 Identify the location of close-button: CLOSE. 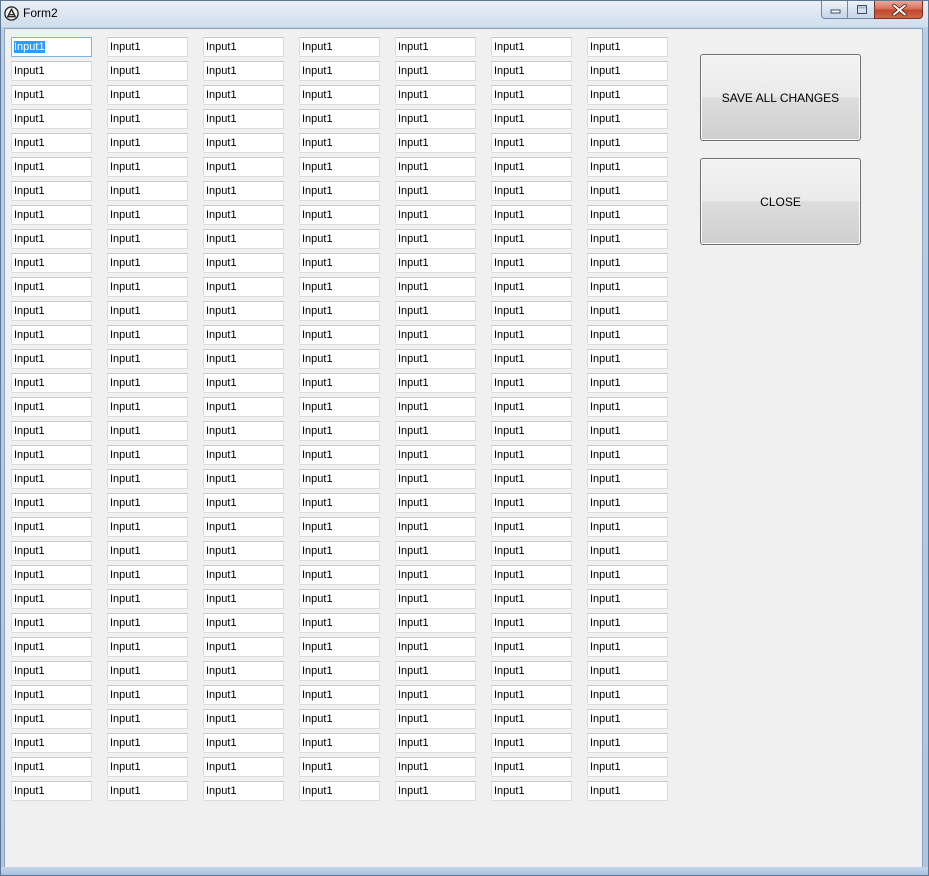
(780, 201).